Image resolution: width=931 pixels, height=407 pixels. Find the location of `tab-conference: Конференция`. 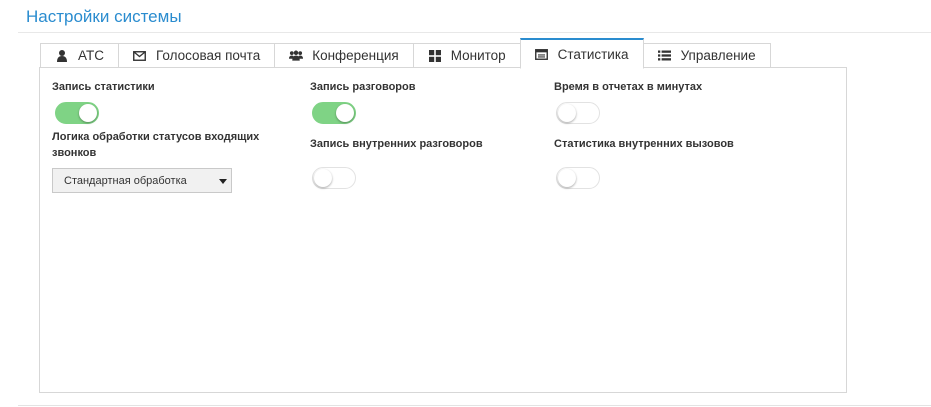

tab-conference: Конференция is located at coordinates (343, 55).